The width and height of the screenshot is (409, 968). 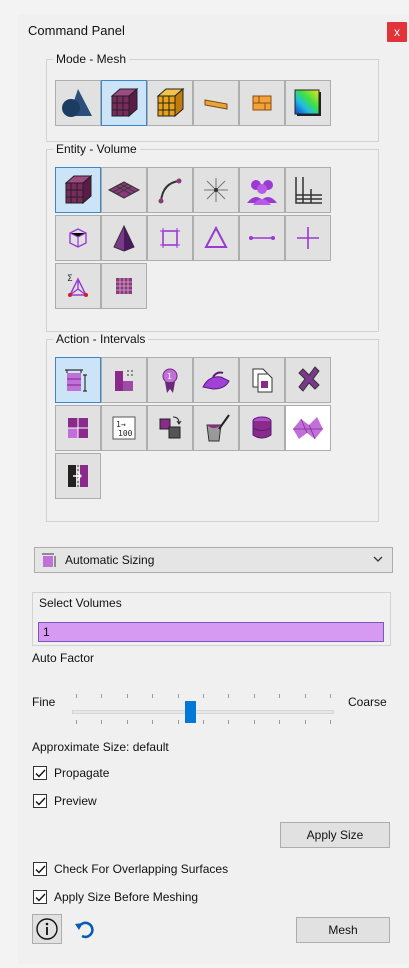 What do you see at coordinates (80, 603) in the screenshot?
I see `select-volumes-label: Select Volumes` at bounding box center [80, 603].